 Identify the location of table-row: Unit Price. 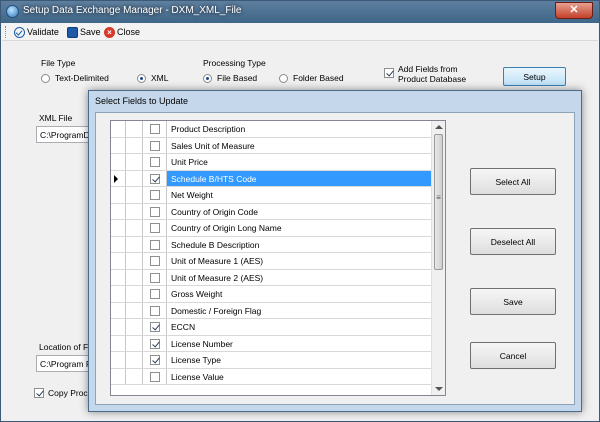
(271, 162).